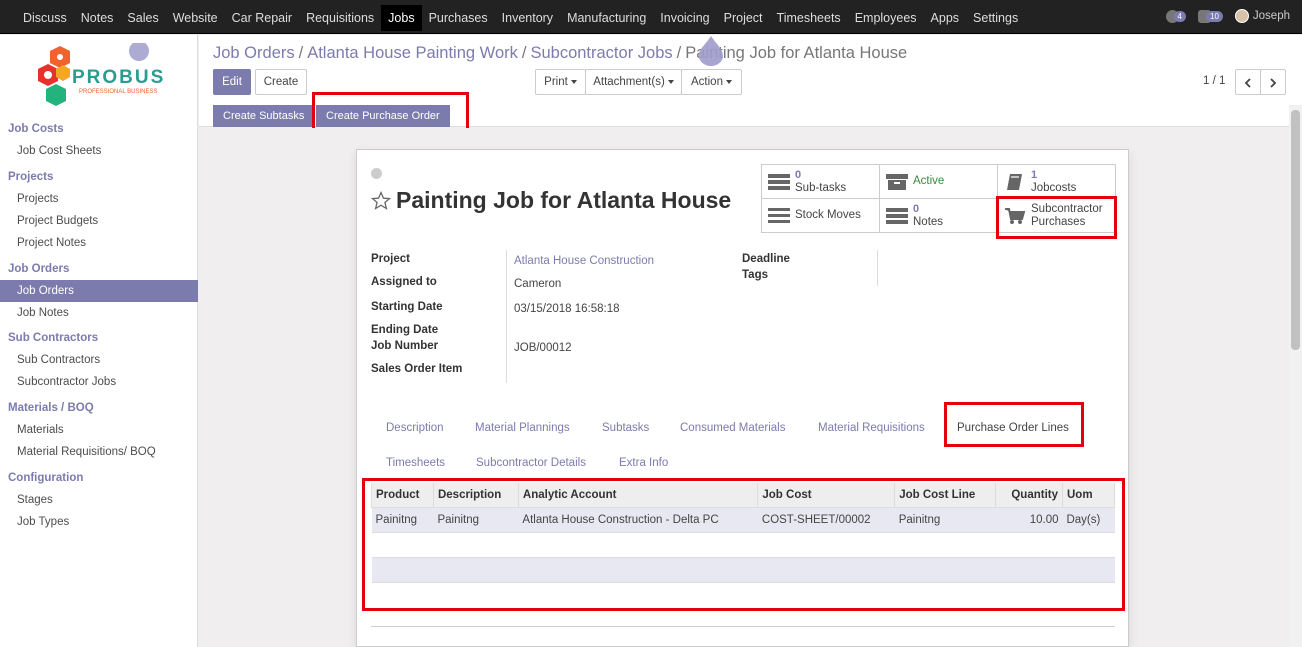 Image resolution: width=1302 pixels, height=647 pixels. Describe the element at coordinates (142, 18) in the screenshot. I see `menu-sales: Sales` at that location.